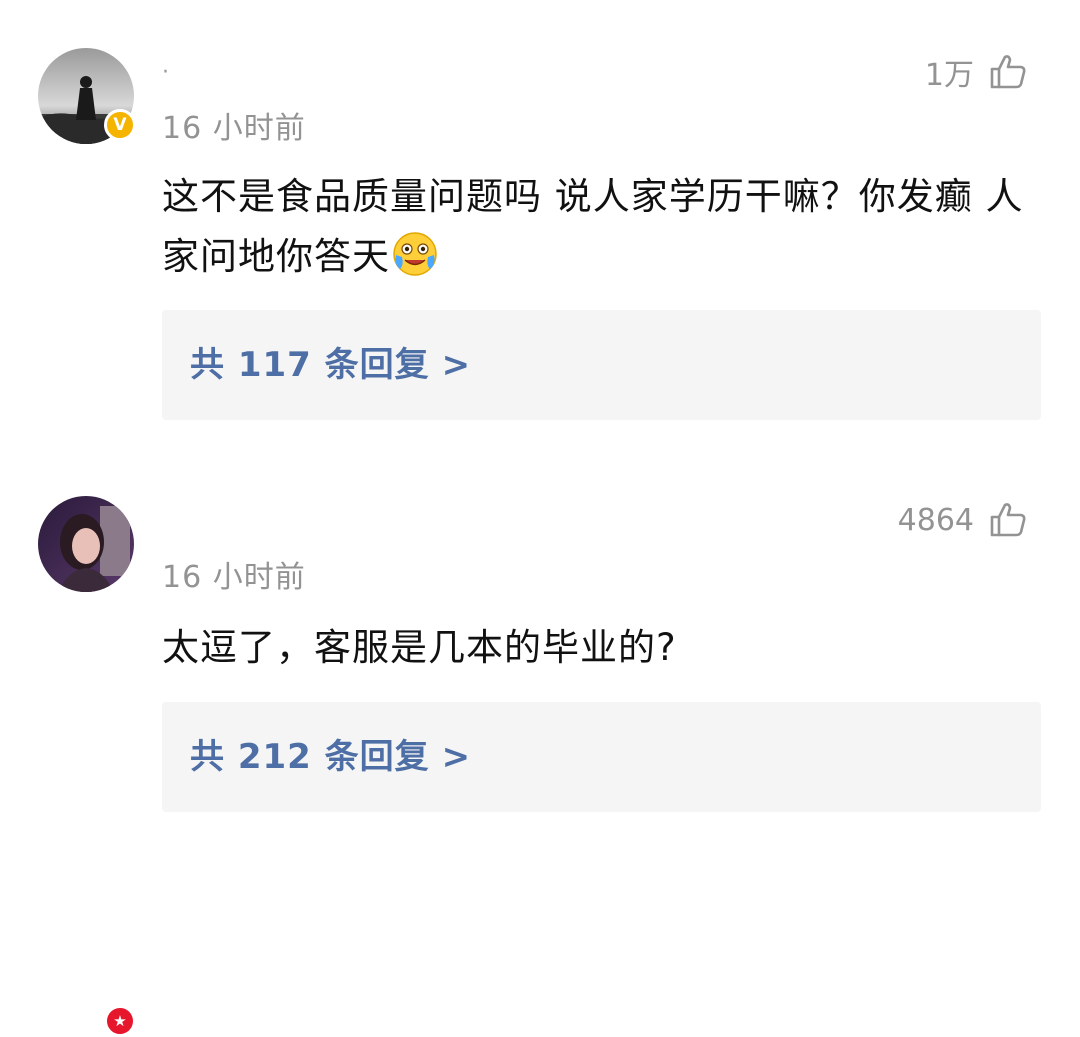 Image resolution: width=1080 pixels, height=1037 pixels. What do you see at coordinates (935, 520) in the screenshot?
I see `like-count: 4864` at bounding box center [935, 520].